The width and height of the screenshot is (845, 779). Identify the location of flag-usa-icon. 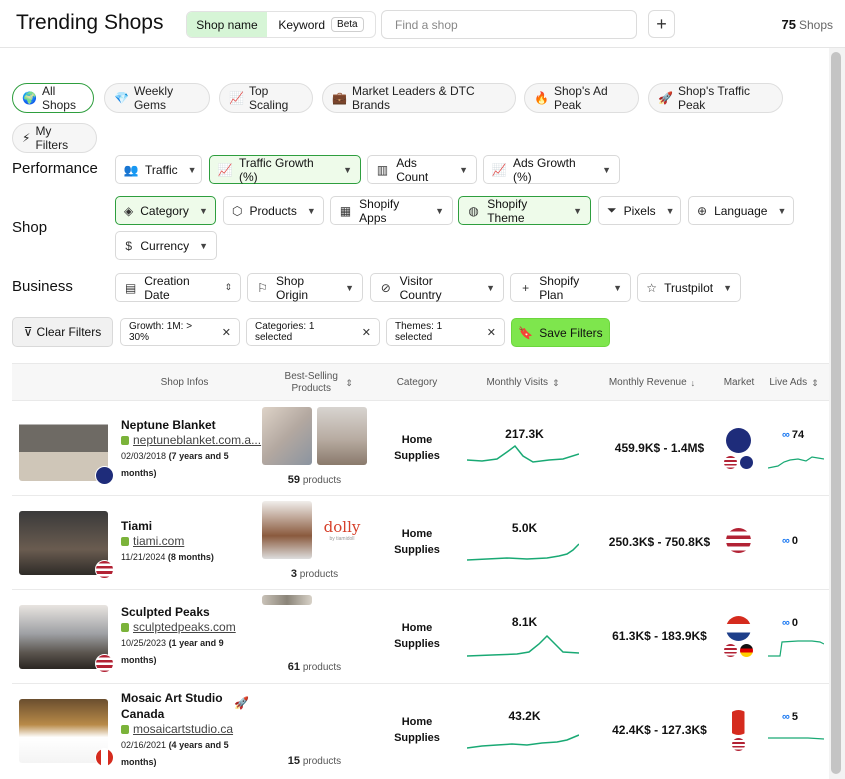
(738, 744).